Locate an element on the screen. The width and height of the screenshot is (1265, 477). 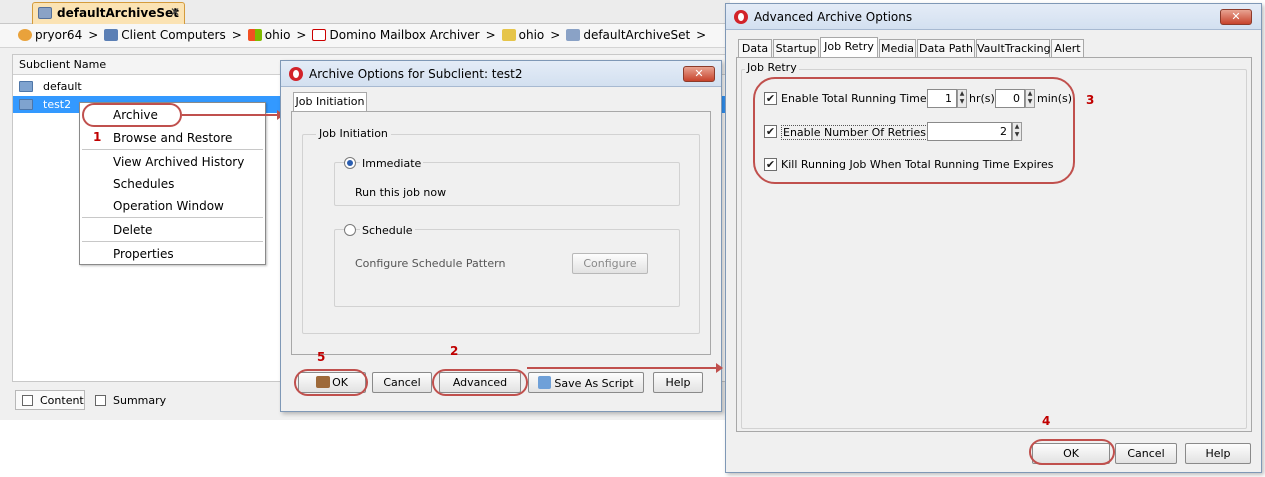
menu-item-operation-window: Operation Window is located at coordinates (172, 206).